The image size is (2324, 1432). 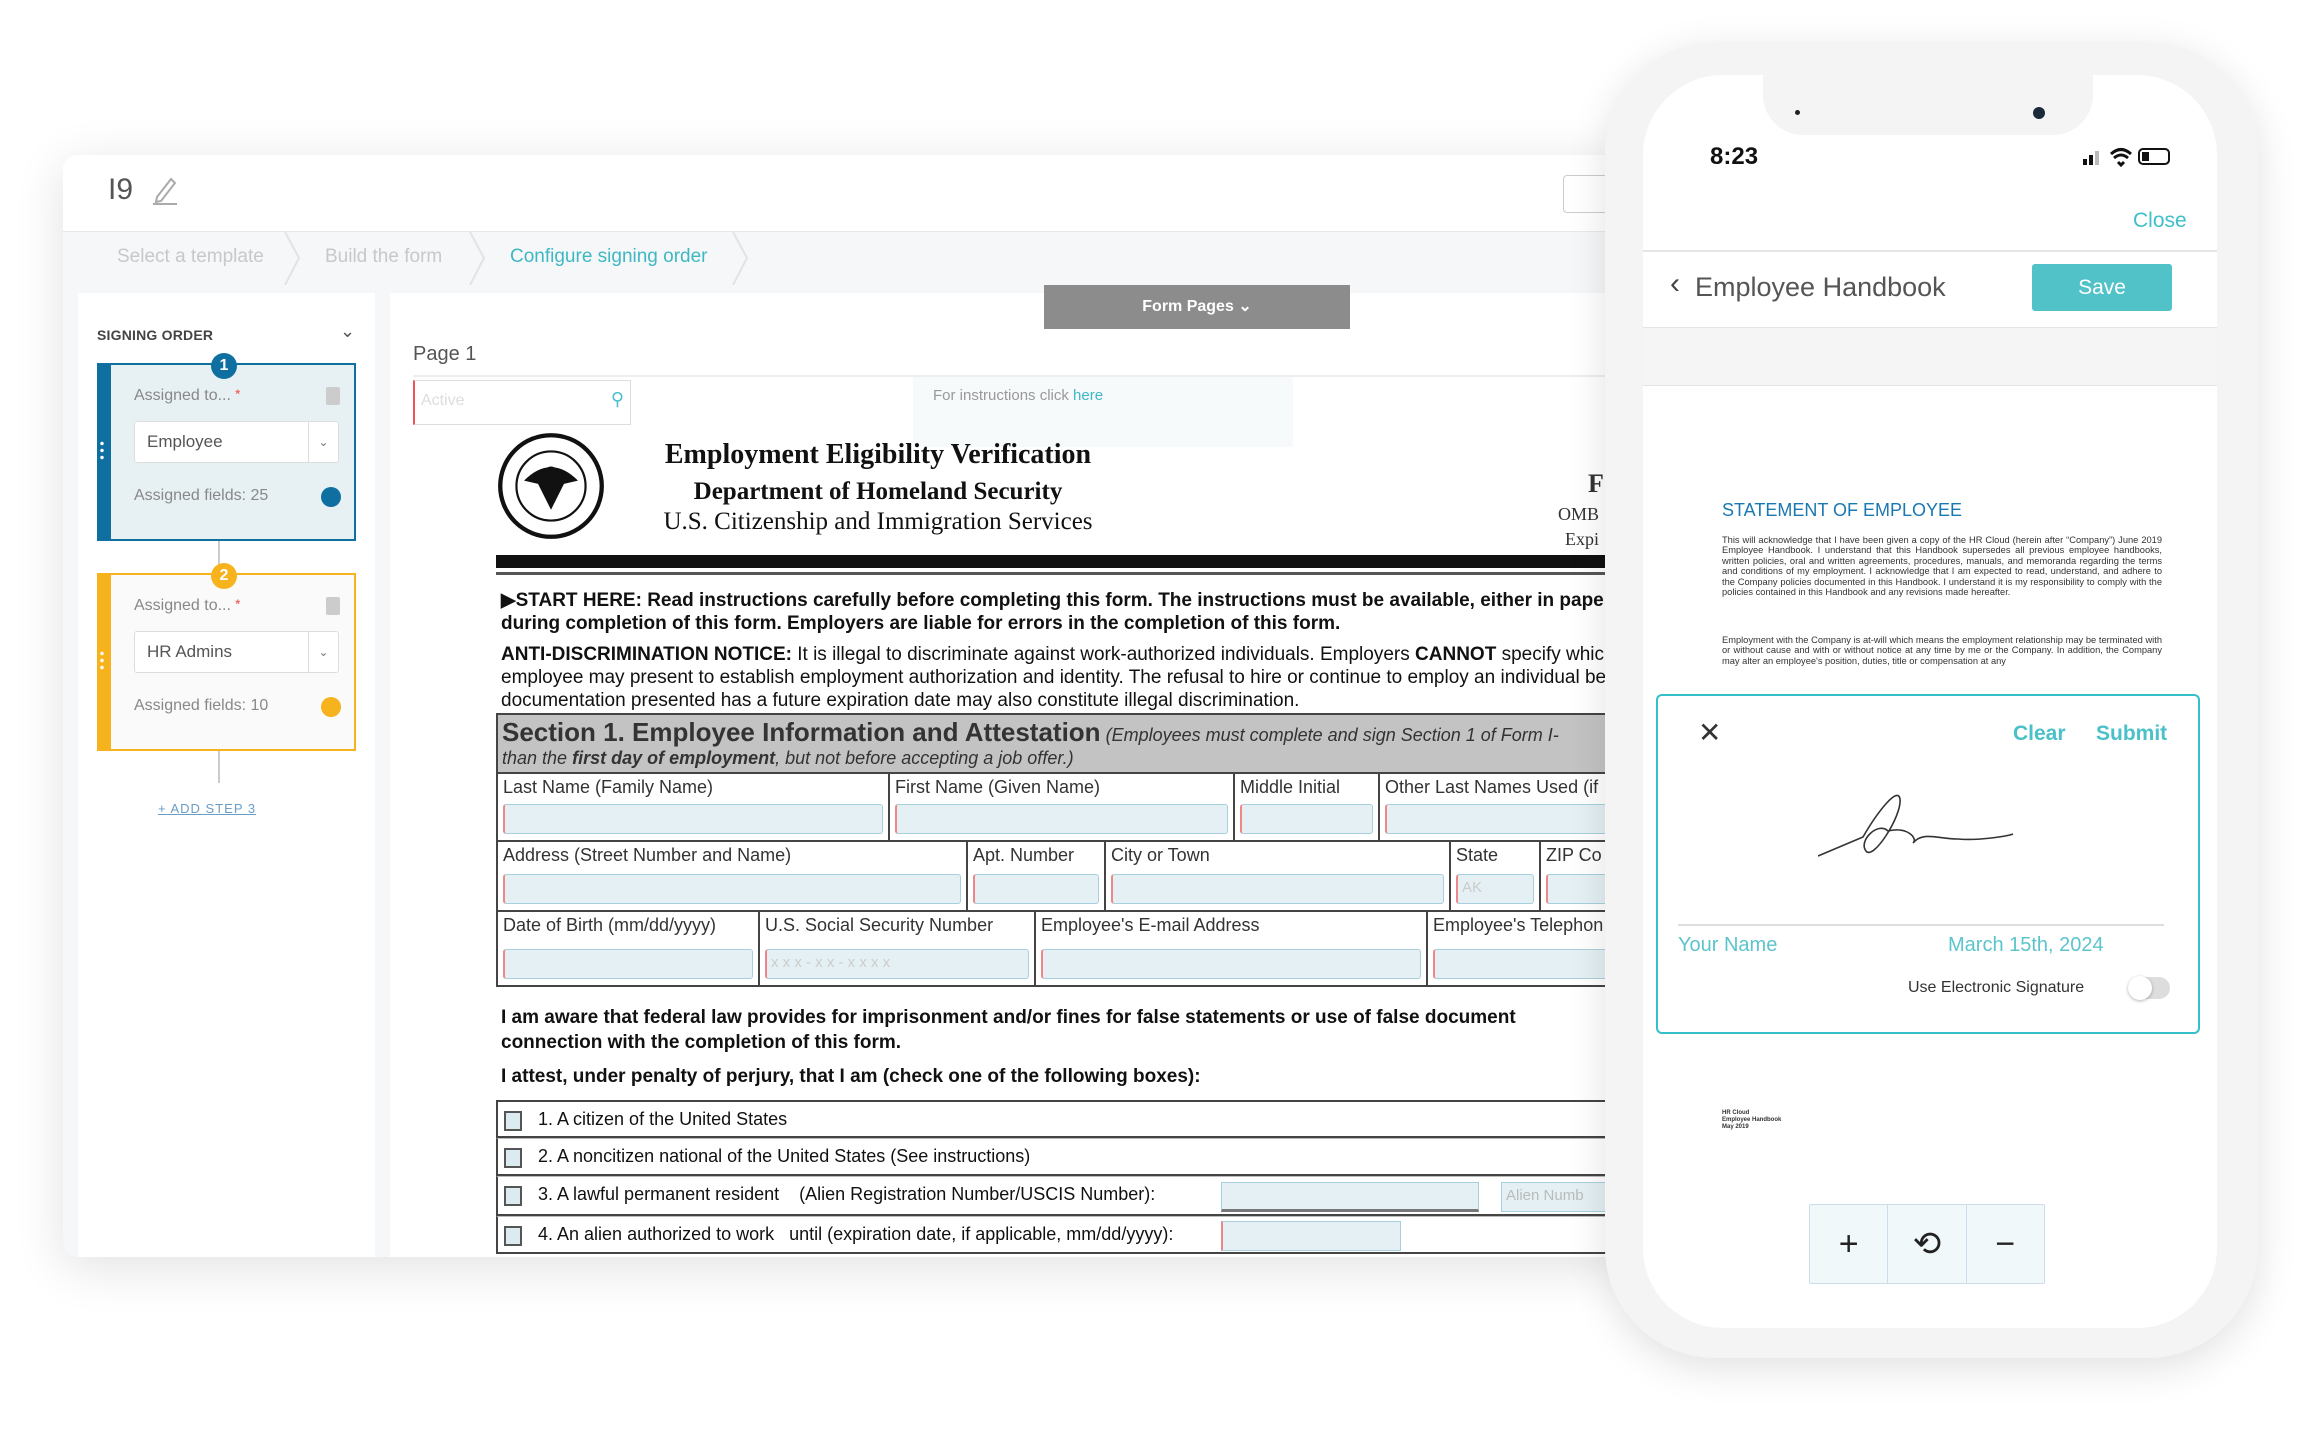 What do you see at coordinates (1727, 945) in the screenshot?
I see `signer-name: Your Name` at bounding box center [1727, 945].